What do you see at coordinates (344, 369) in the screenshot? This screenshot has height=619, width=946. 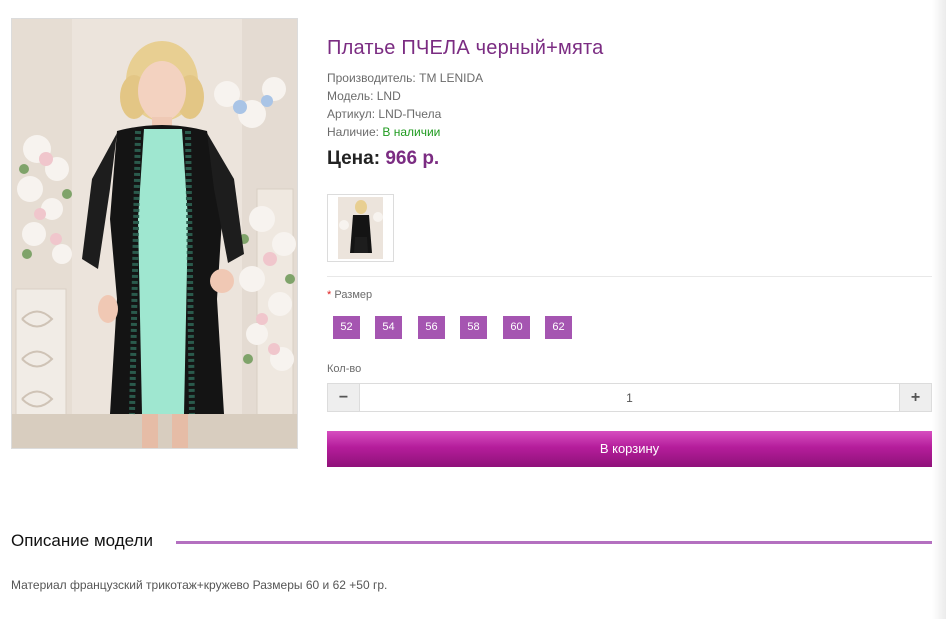 I see `quantity-label: Кол-во` at bounding box center [344, 369].